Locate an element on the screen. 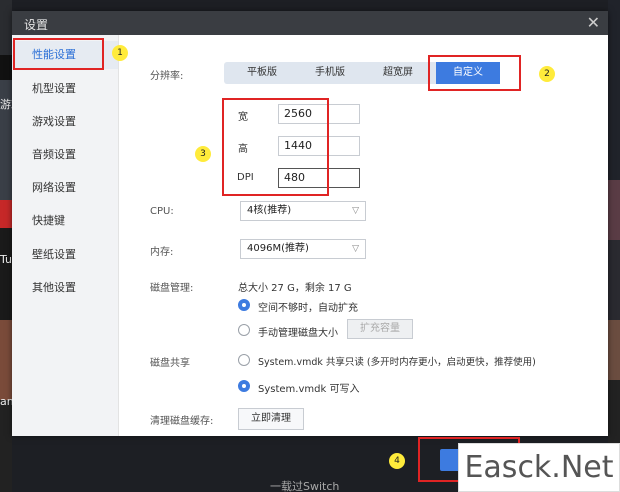  share-readonly-label: System.vmdk 共享只读 (多开时内存更小，启动更快，推荐使用) is located at coordinates (397, 362).